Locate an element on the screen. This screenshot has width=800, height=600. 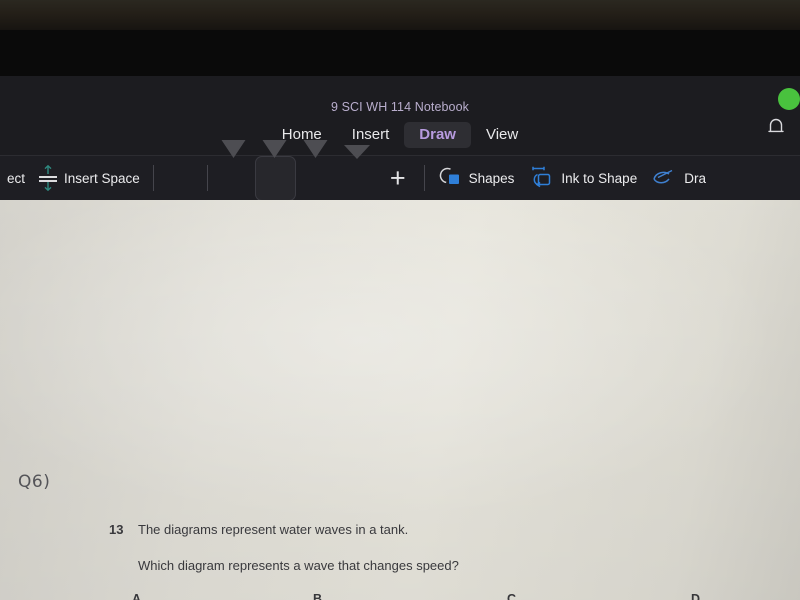
ink-to-shape-icon is located at coordinates (541, 178).